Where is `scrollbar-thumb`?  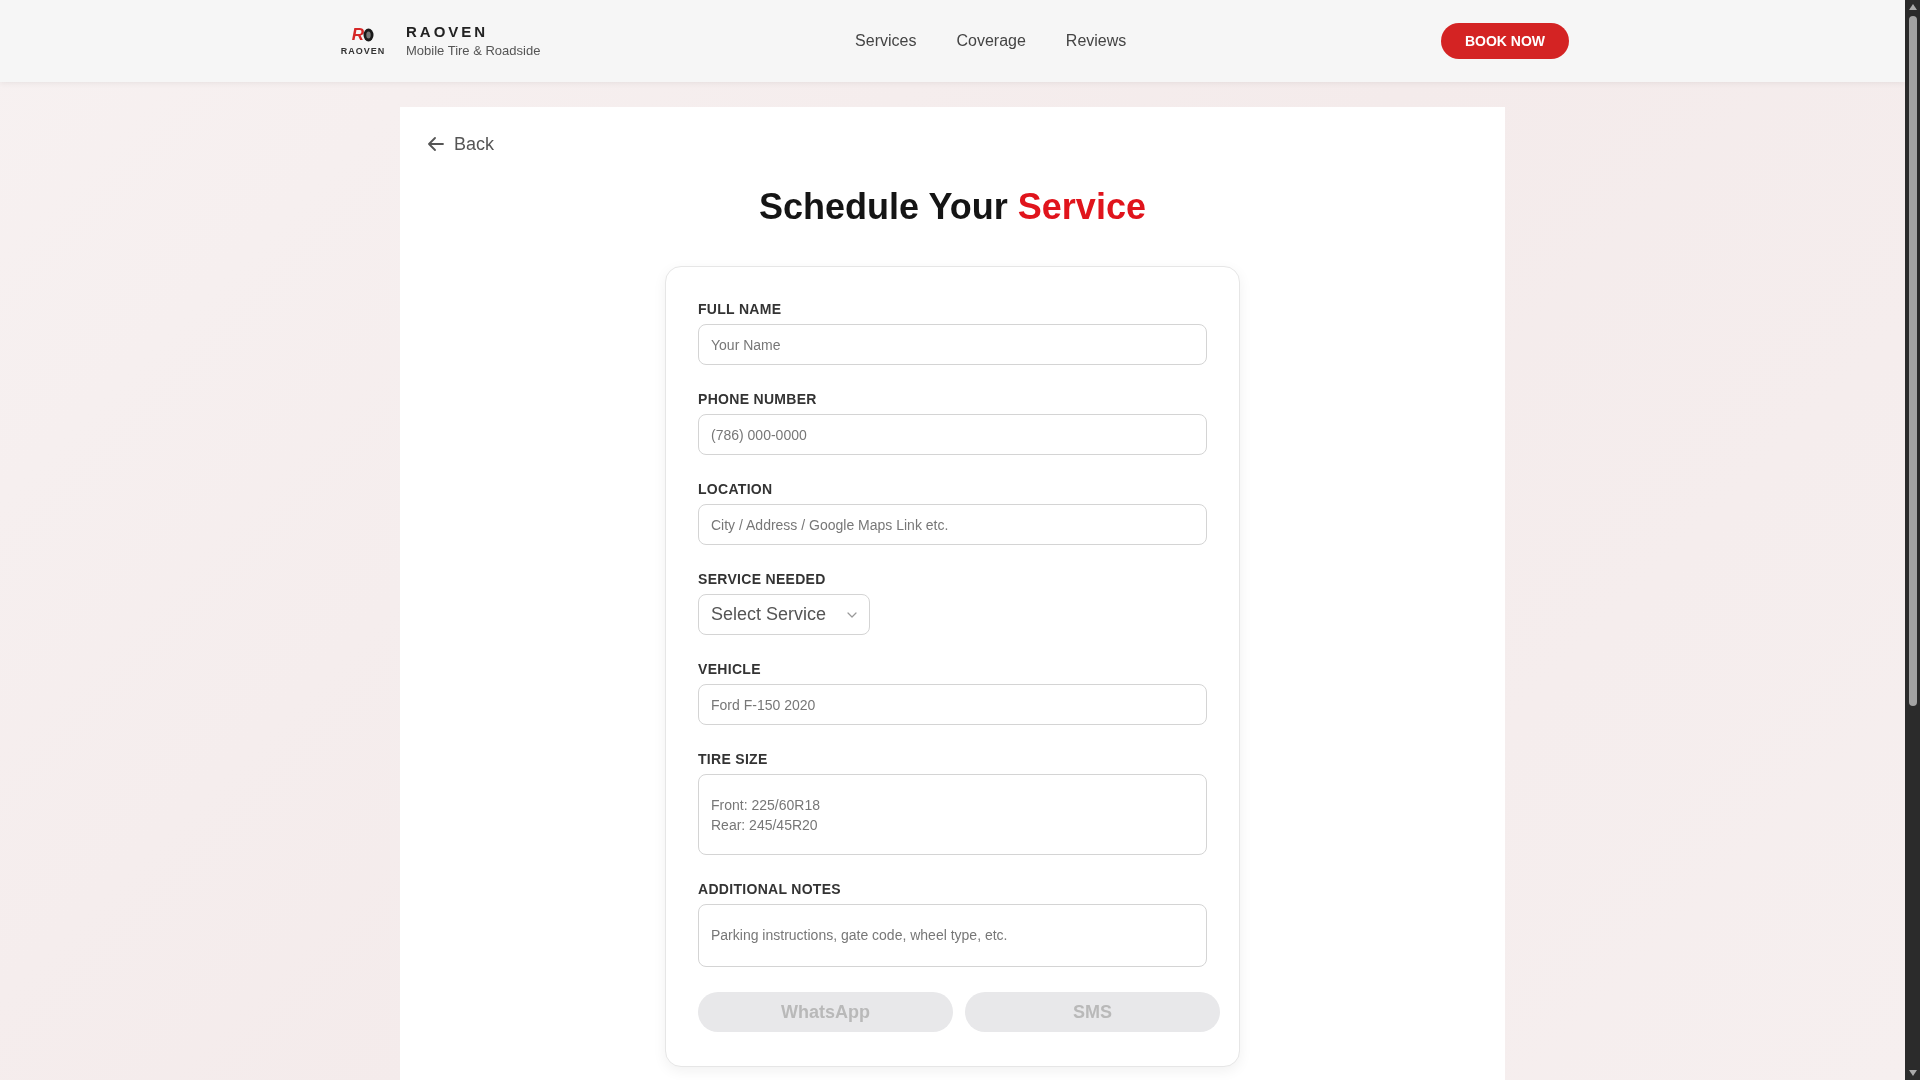
scrollbar-thumb is located at coordinates (1912, 361).